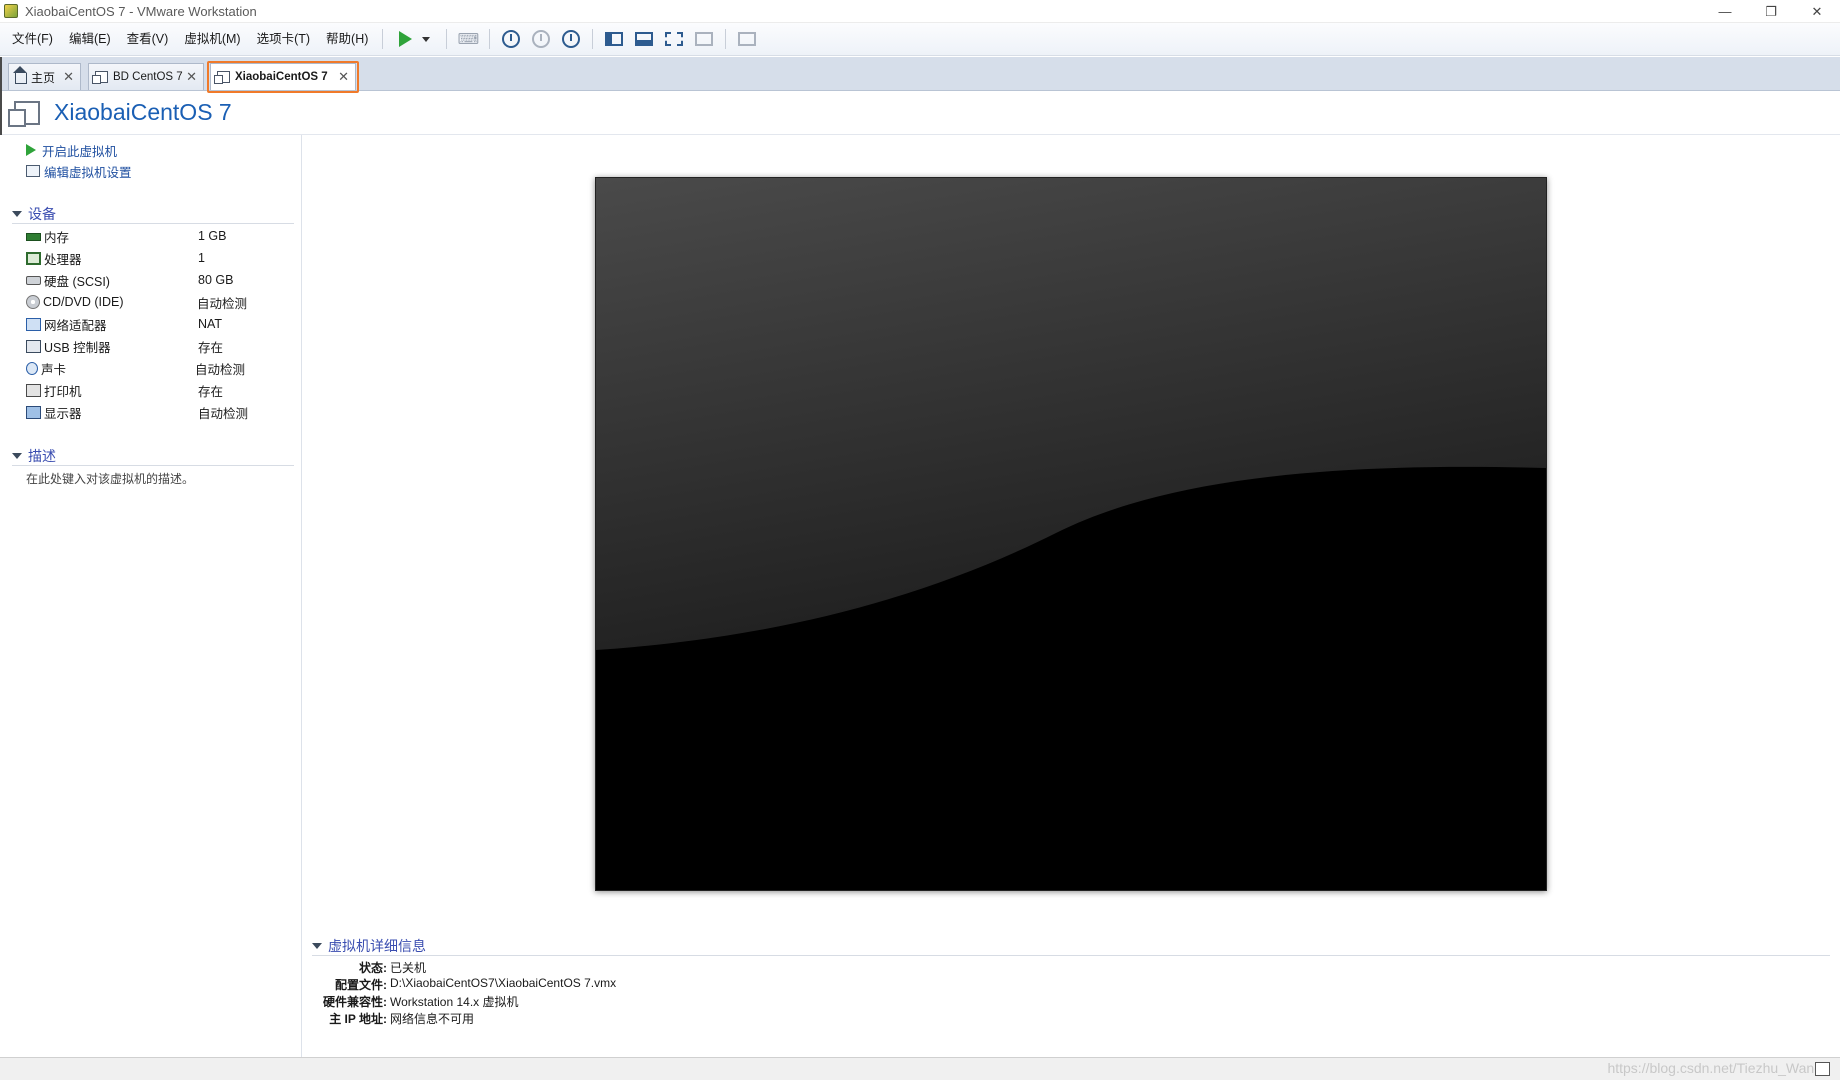  I want to click on hard-disk-icon, so click(33, 280).